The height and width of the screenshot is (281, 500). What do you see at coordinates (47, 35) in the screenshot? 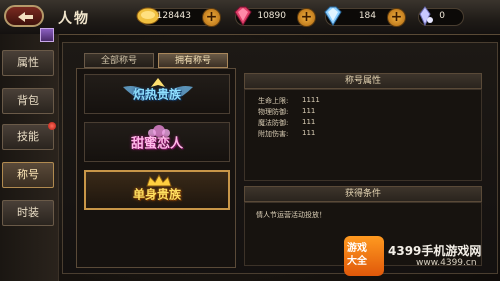
I see `avatar` at bounding box center [47, 35].